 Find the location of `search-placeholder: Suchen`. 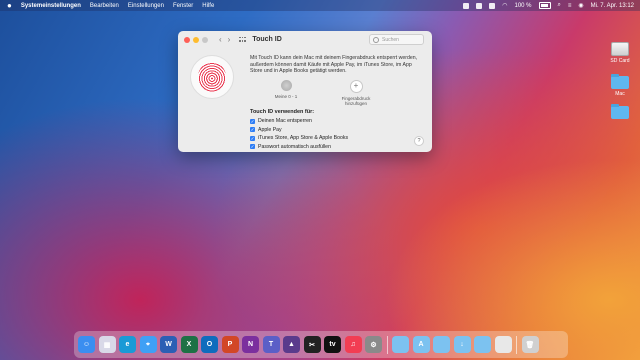

search-placeholder: Suchen is located at coordinates (390, 39).